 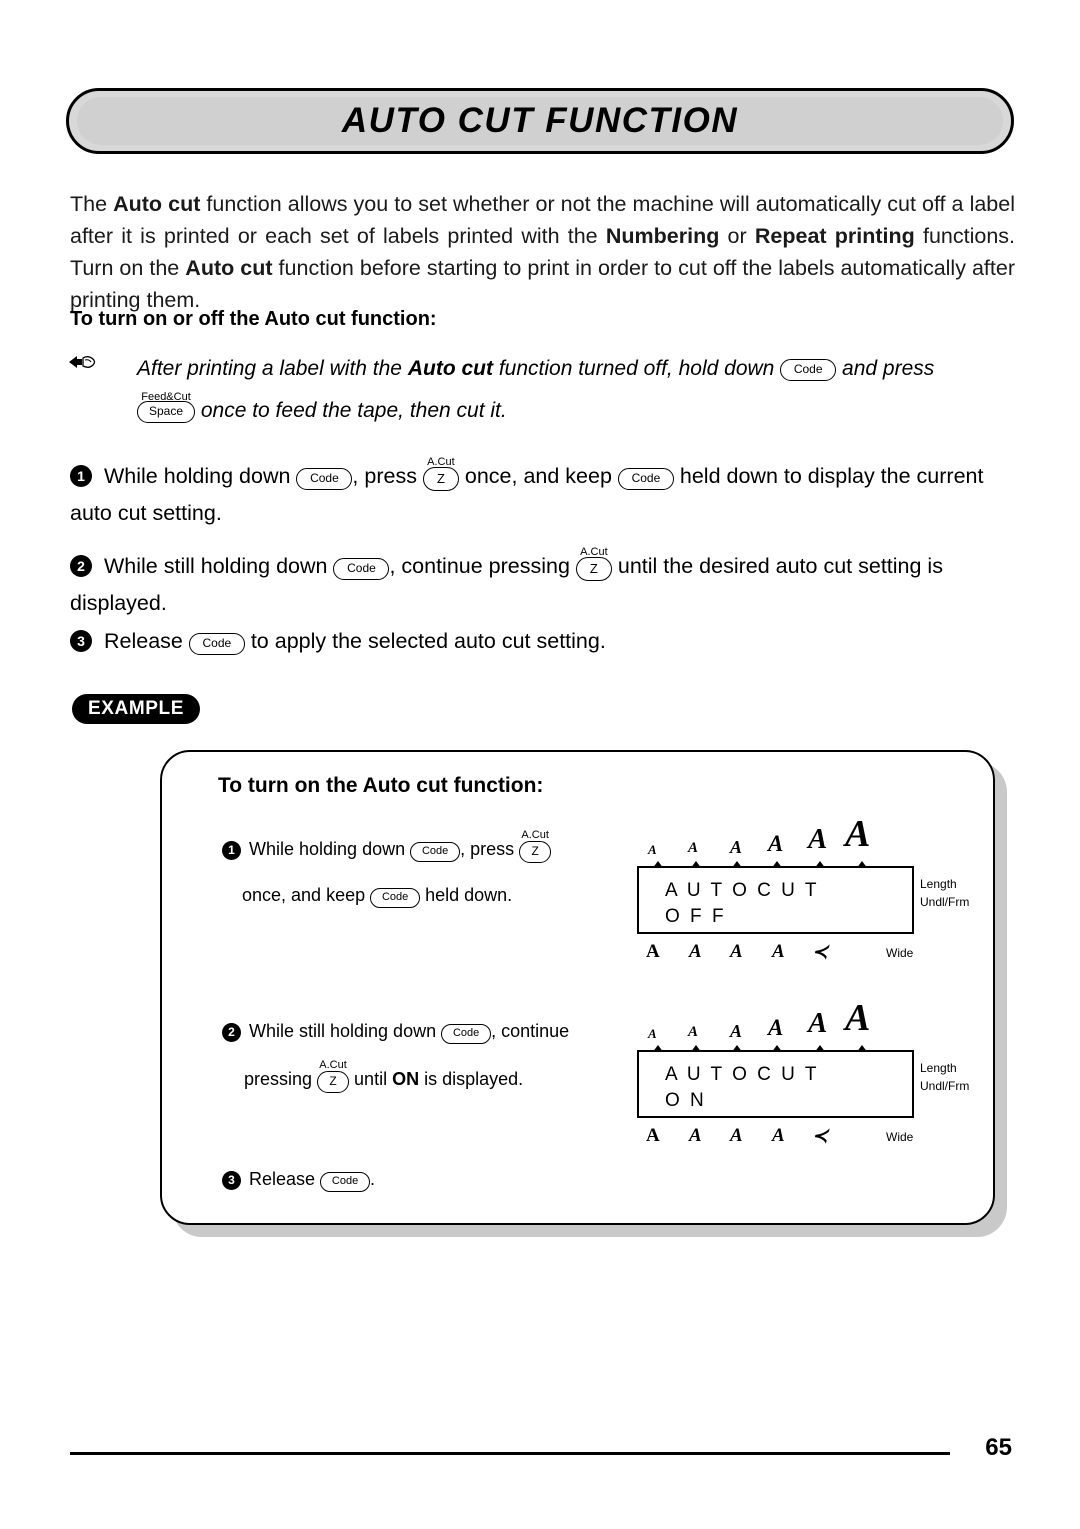 I want to click on lcd2-top-a-4: A, so click(x=776, y=1027).